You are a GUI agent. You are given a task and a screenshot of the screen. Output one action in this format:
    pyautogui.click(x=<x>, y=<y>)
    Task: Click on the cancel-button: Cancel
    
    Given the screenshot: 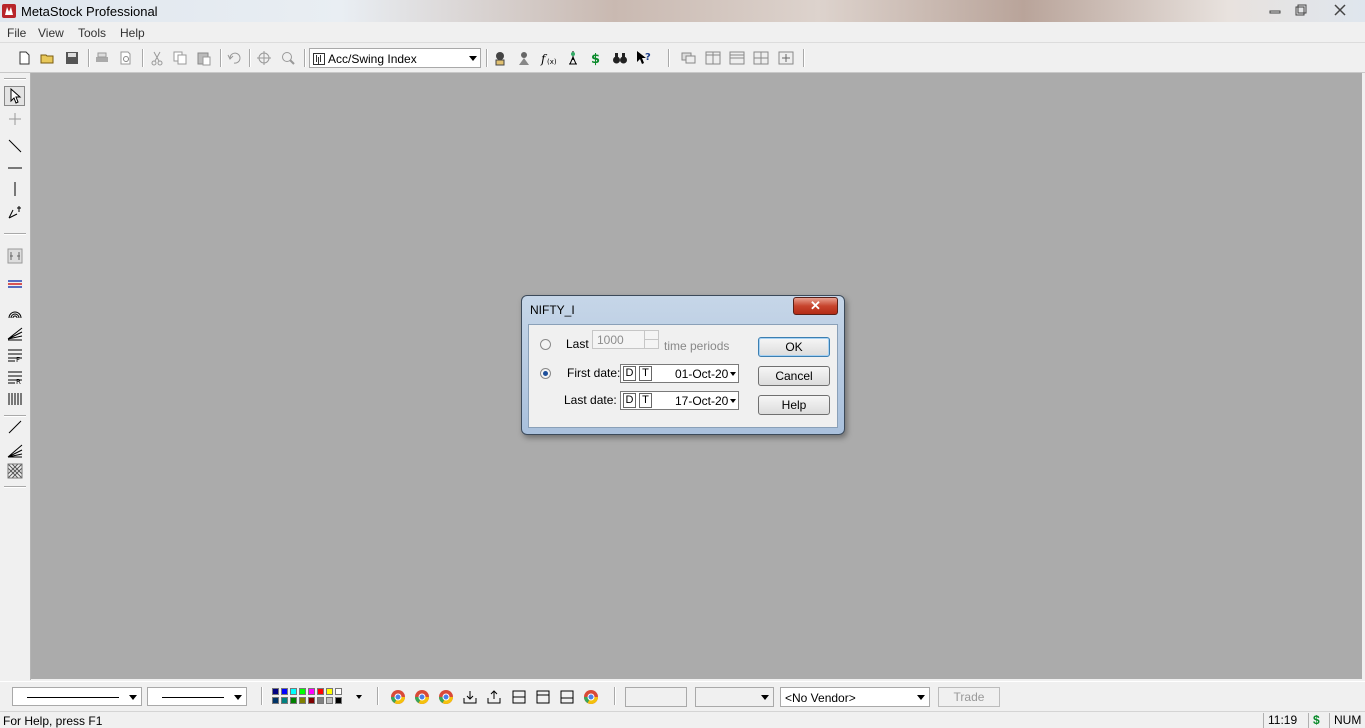 What is the action you would take?
    pyautogui.click(x=794, y=376)
    